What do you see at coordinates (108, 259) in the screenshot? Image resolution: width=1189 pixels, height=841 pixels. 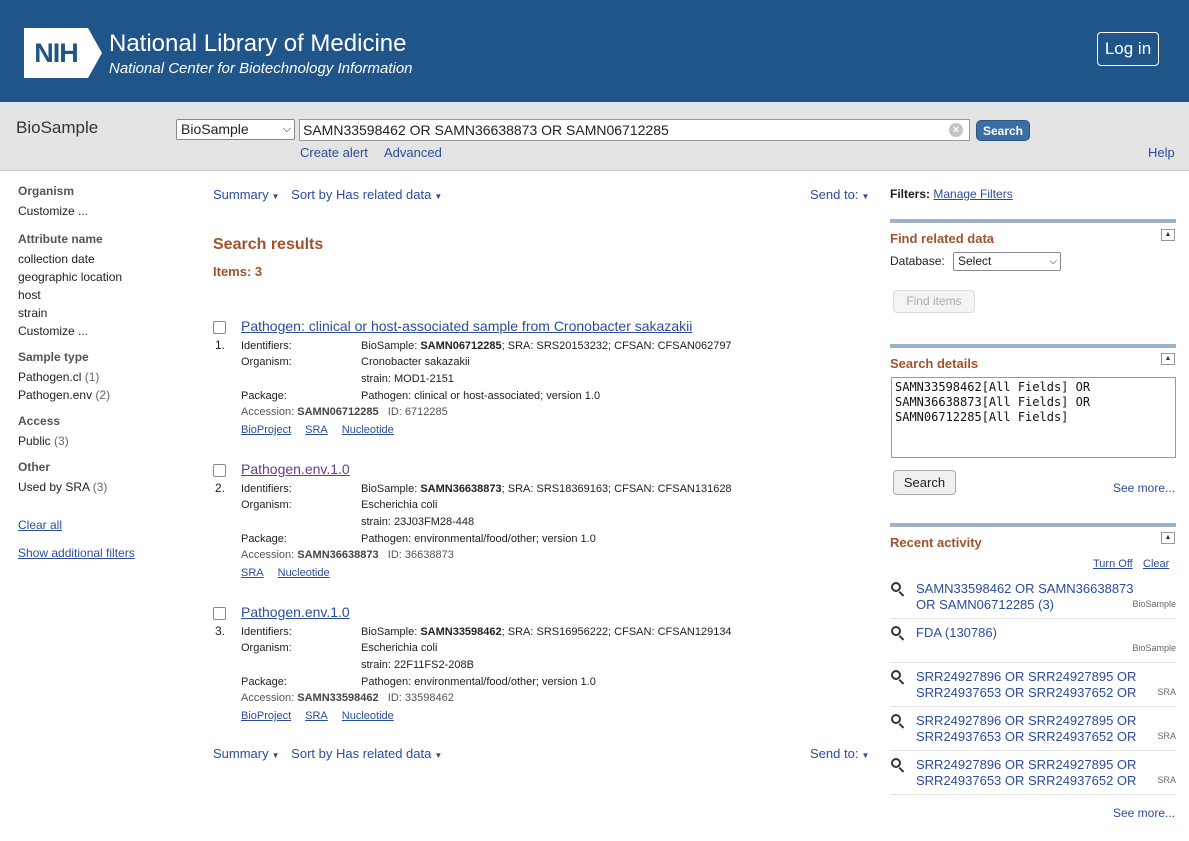 I see `filter-item: collection date` at bounding box center [108, 259].